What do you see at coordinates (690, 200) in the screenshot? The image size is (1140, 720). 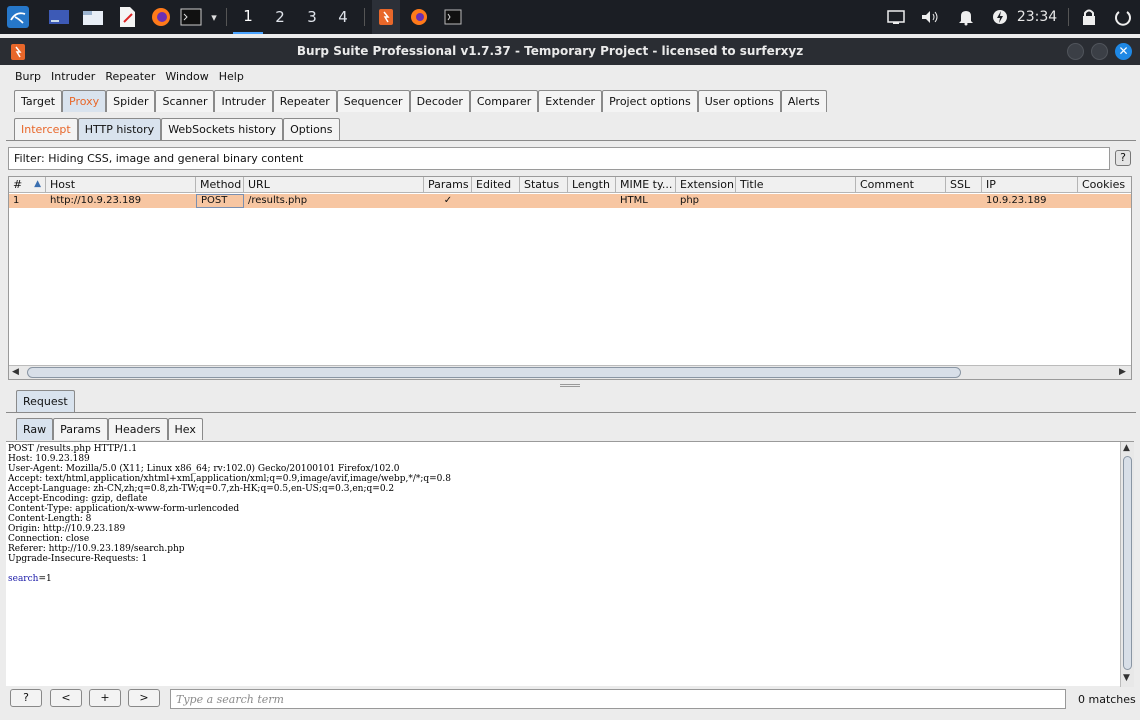 I see `cell-extension: php` at bounding box center [690, 200].